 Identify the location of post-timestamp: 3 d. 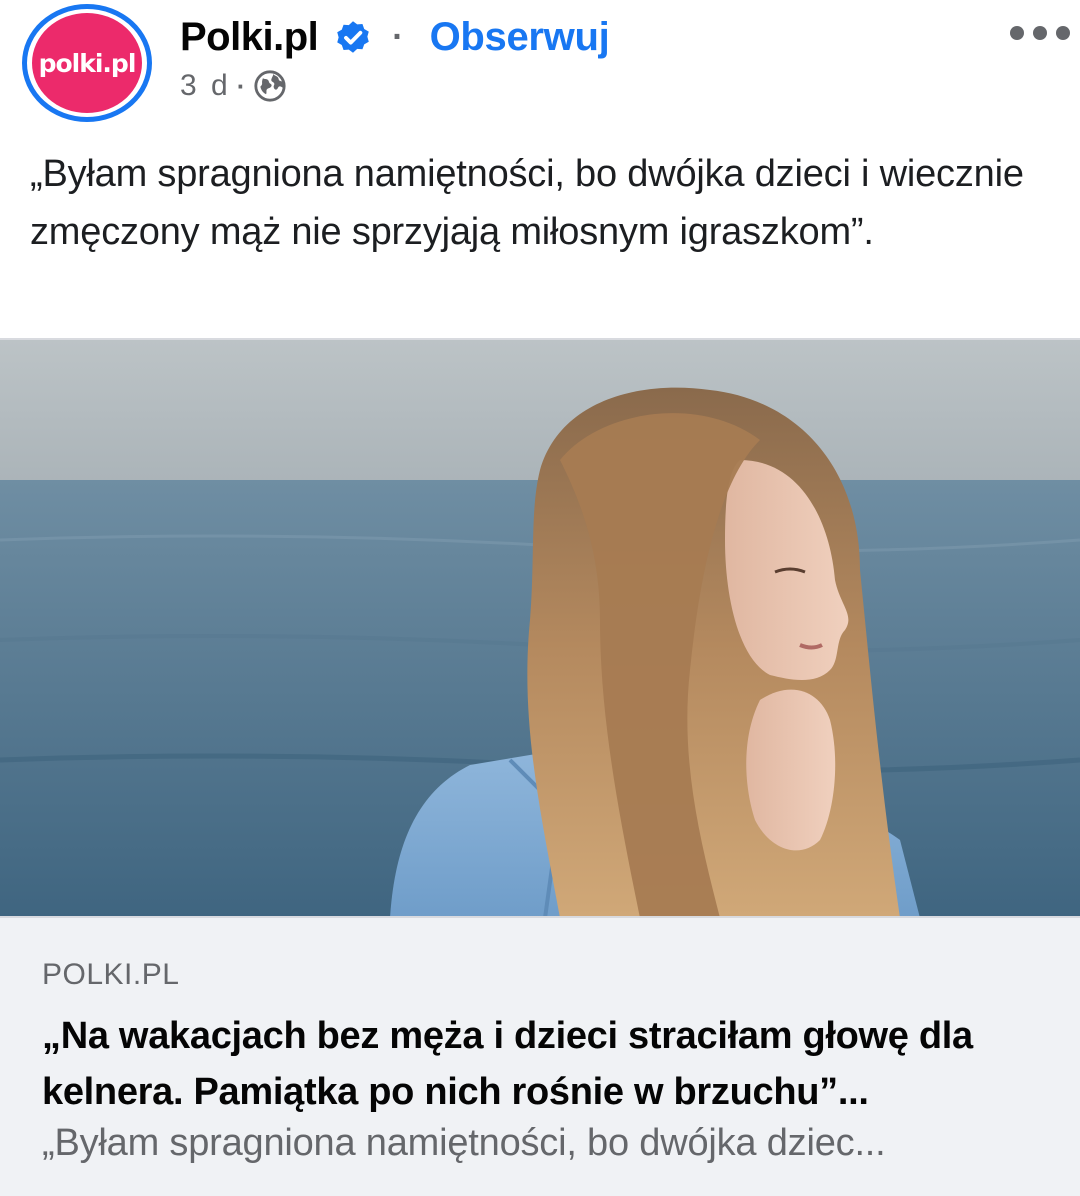
(205, 86).